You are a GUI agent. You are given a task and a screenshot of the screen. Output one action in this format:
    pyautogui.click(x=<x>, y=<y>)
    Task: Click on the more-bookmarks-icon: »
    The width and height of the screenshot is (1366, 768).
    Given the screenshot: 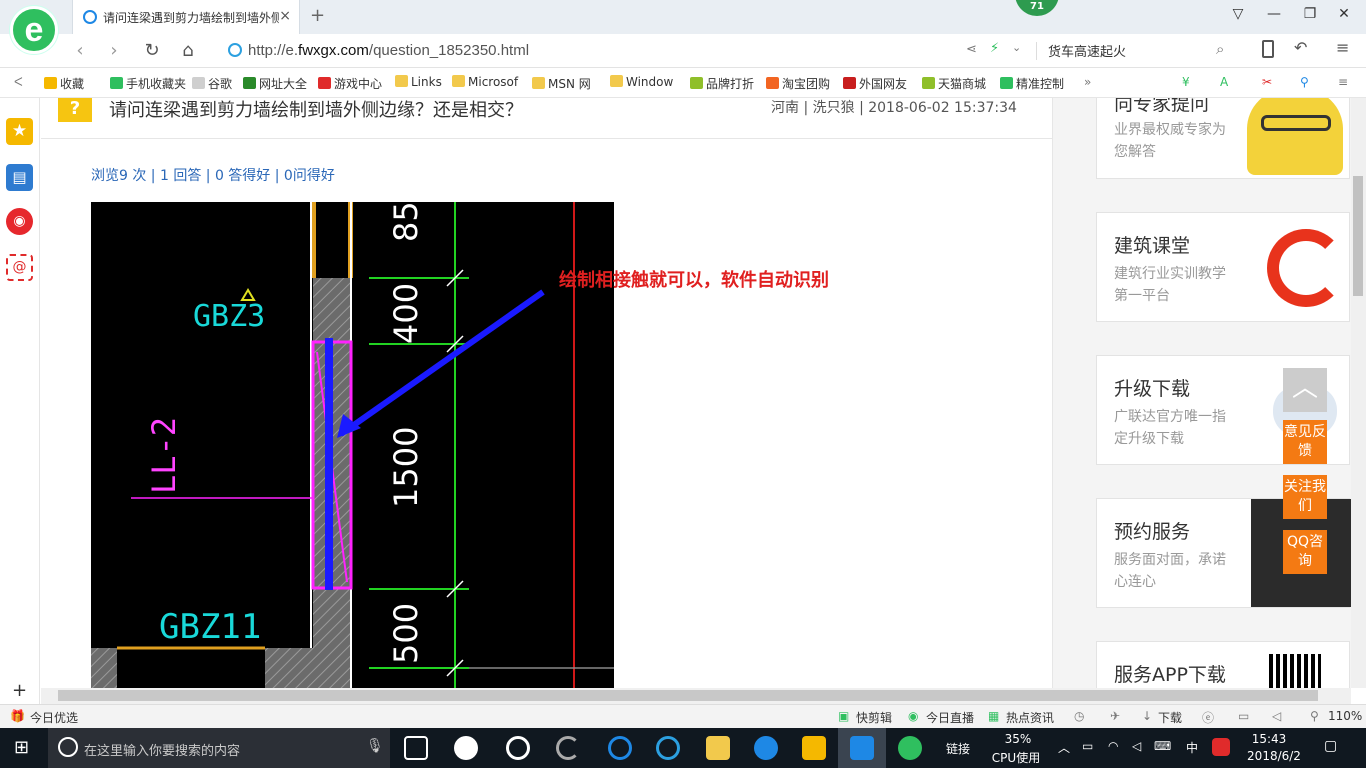 What is the action you would take?
    pyautogui.click(x=1087, y=82)
    